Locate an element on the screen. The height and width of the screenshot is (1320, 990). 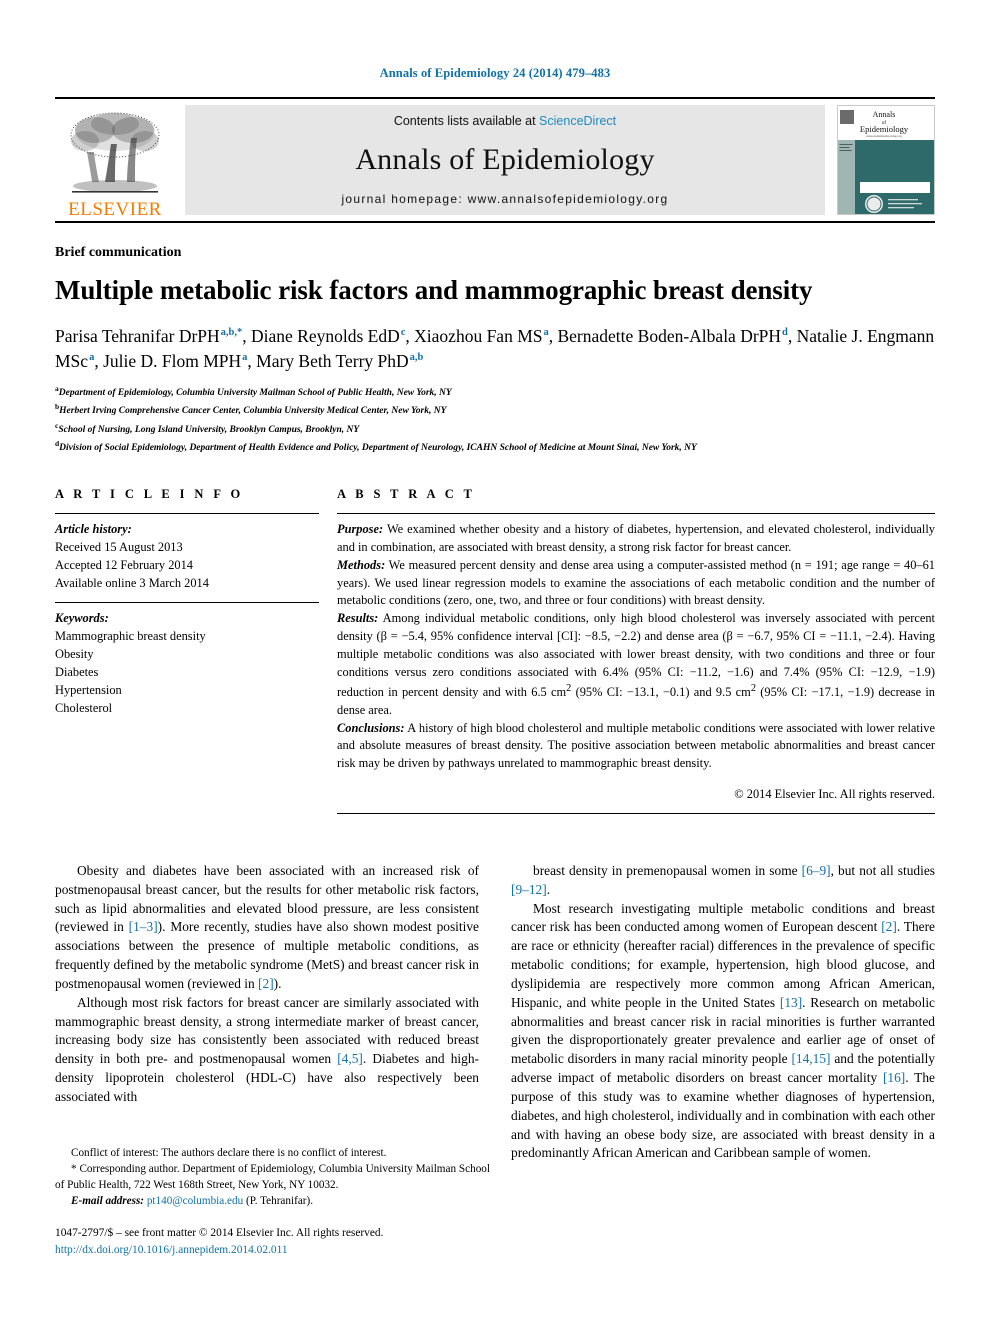
author-entry: Parisa Tehranifar DrPHa,b,*, is located at coordinates (153, 336).